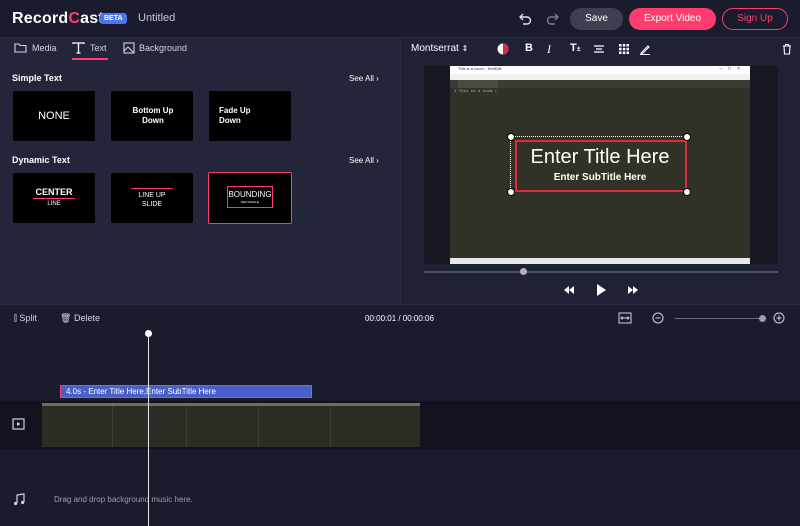  I want to click on sort-arrows-icon: ⇕, so click(465, 48).